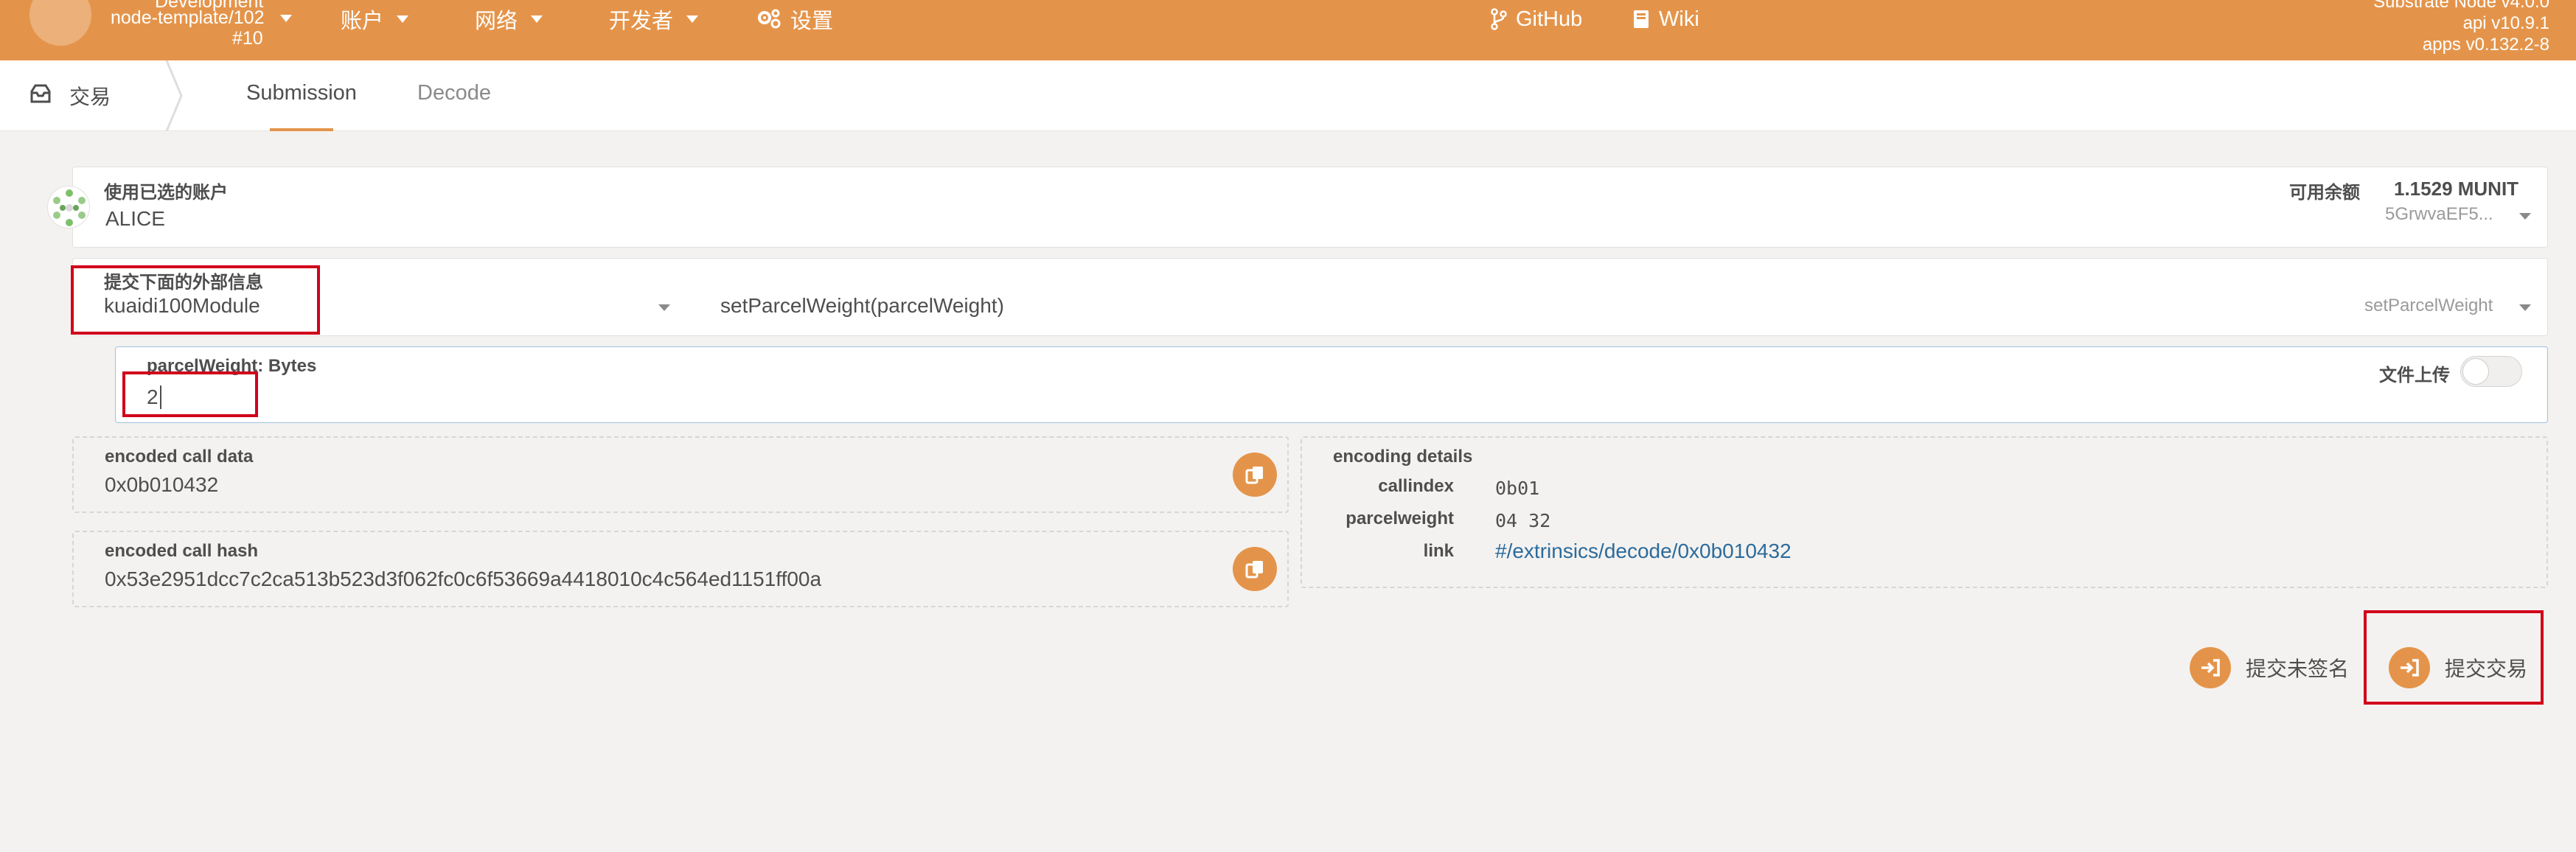  Describe the element at coordinates (2415, 375) in the screenshot. I see `file-upload-label: 文件上传` at that location.